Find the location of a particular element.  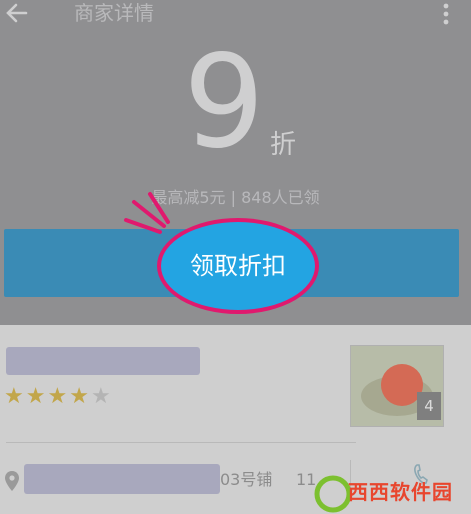

arrow-left-icon is located at coordinates (17, 13).